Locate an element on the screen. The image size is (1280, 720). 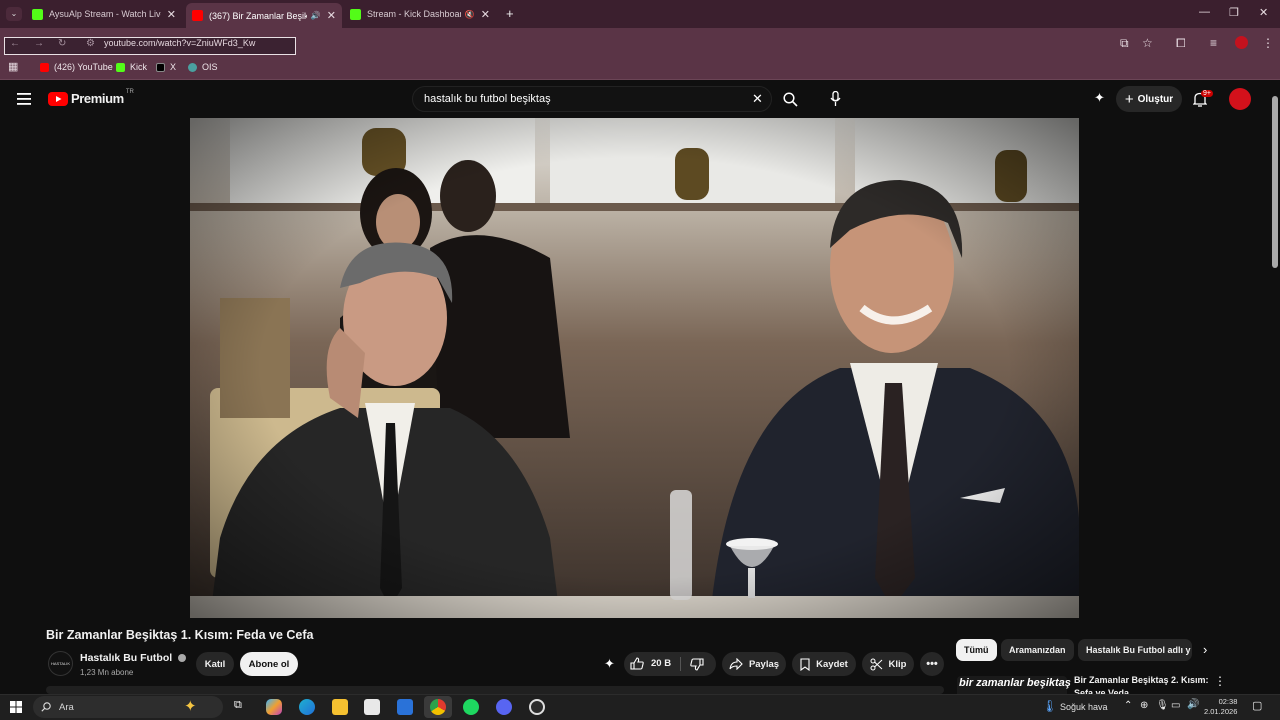
chip-all: Tümü is located at coordinates (976, 650).